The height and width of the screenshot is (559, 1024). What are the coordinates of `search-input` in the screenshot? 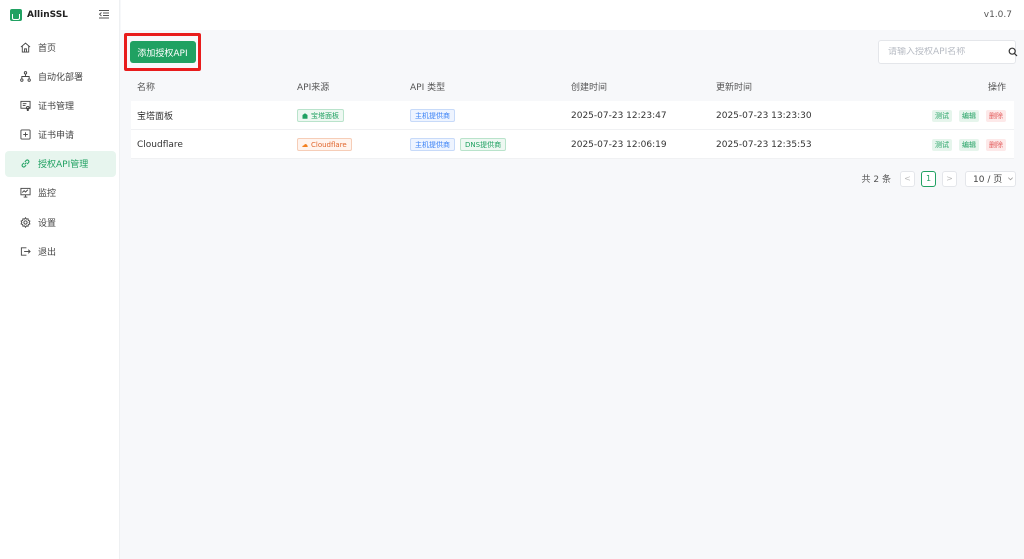 It's located at (943, 52).